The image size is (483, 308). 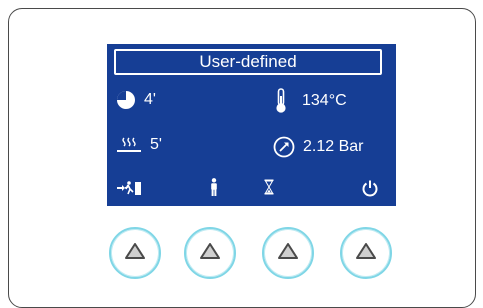 I want to click on temperature-readout: 134°C, so click(x=310, y=101).